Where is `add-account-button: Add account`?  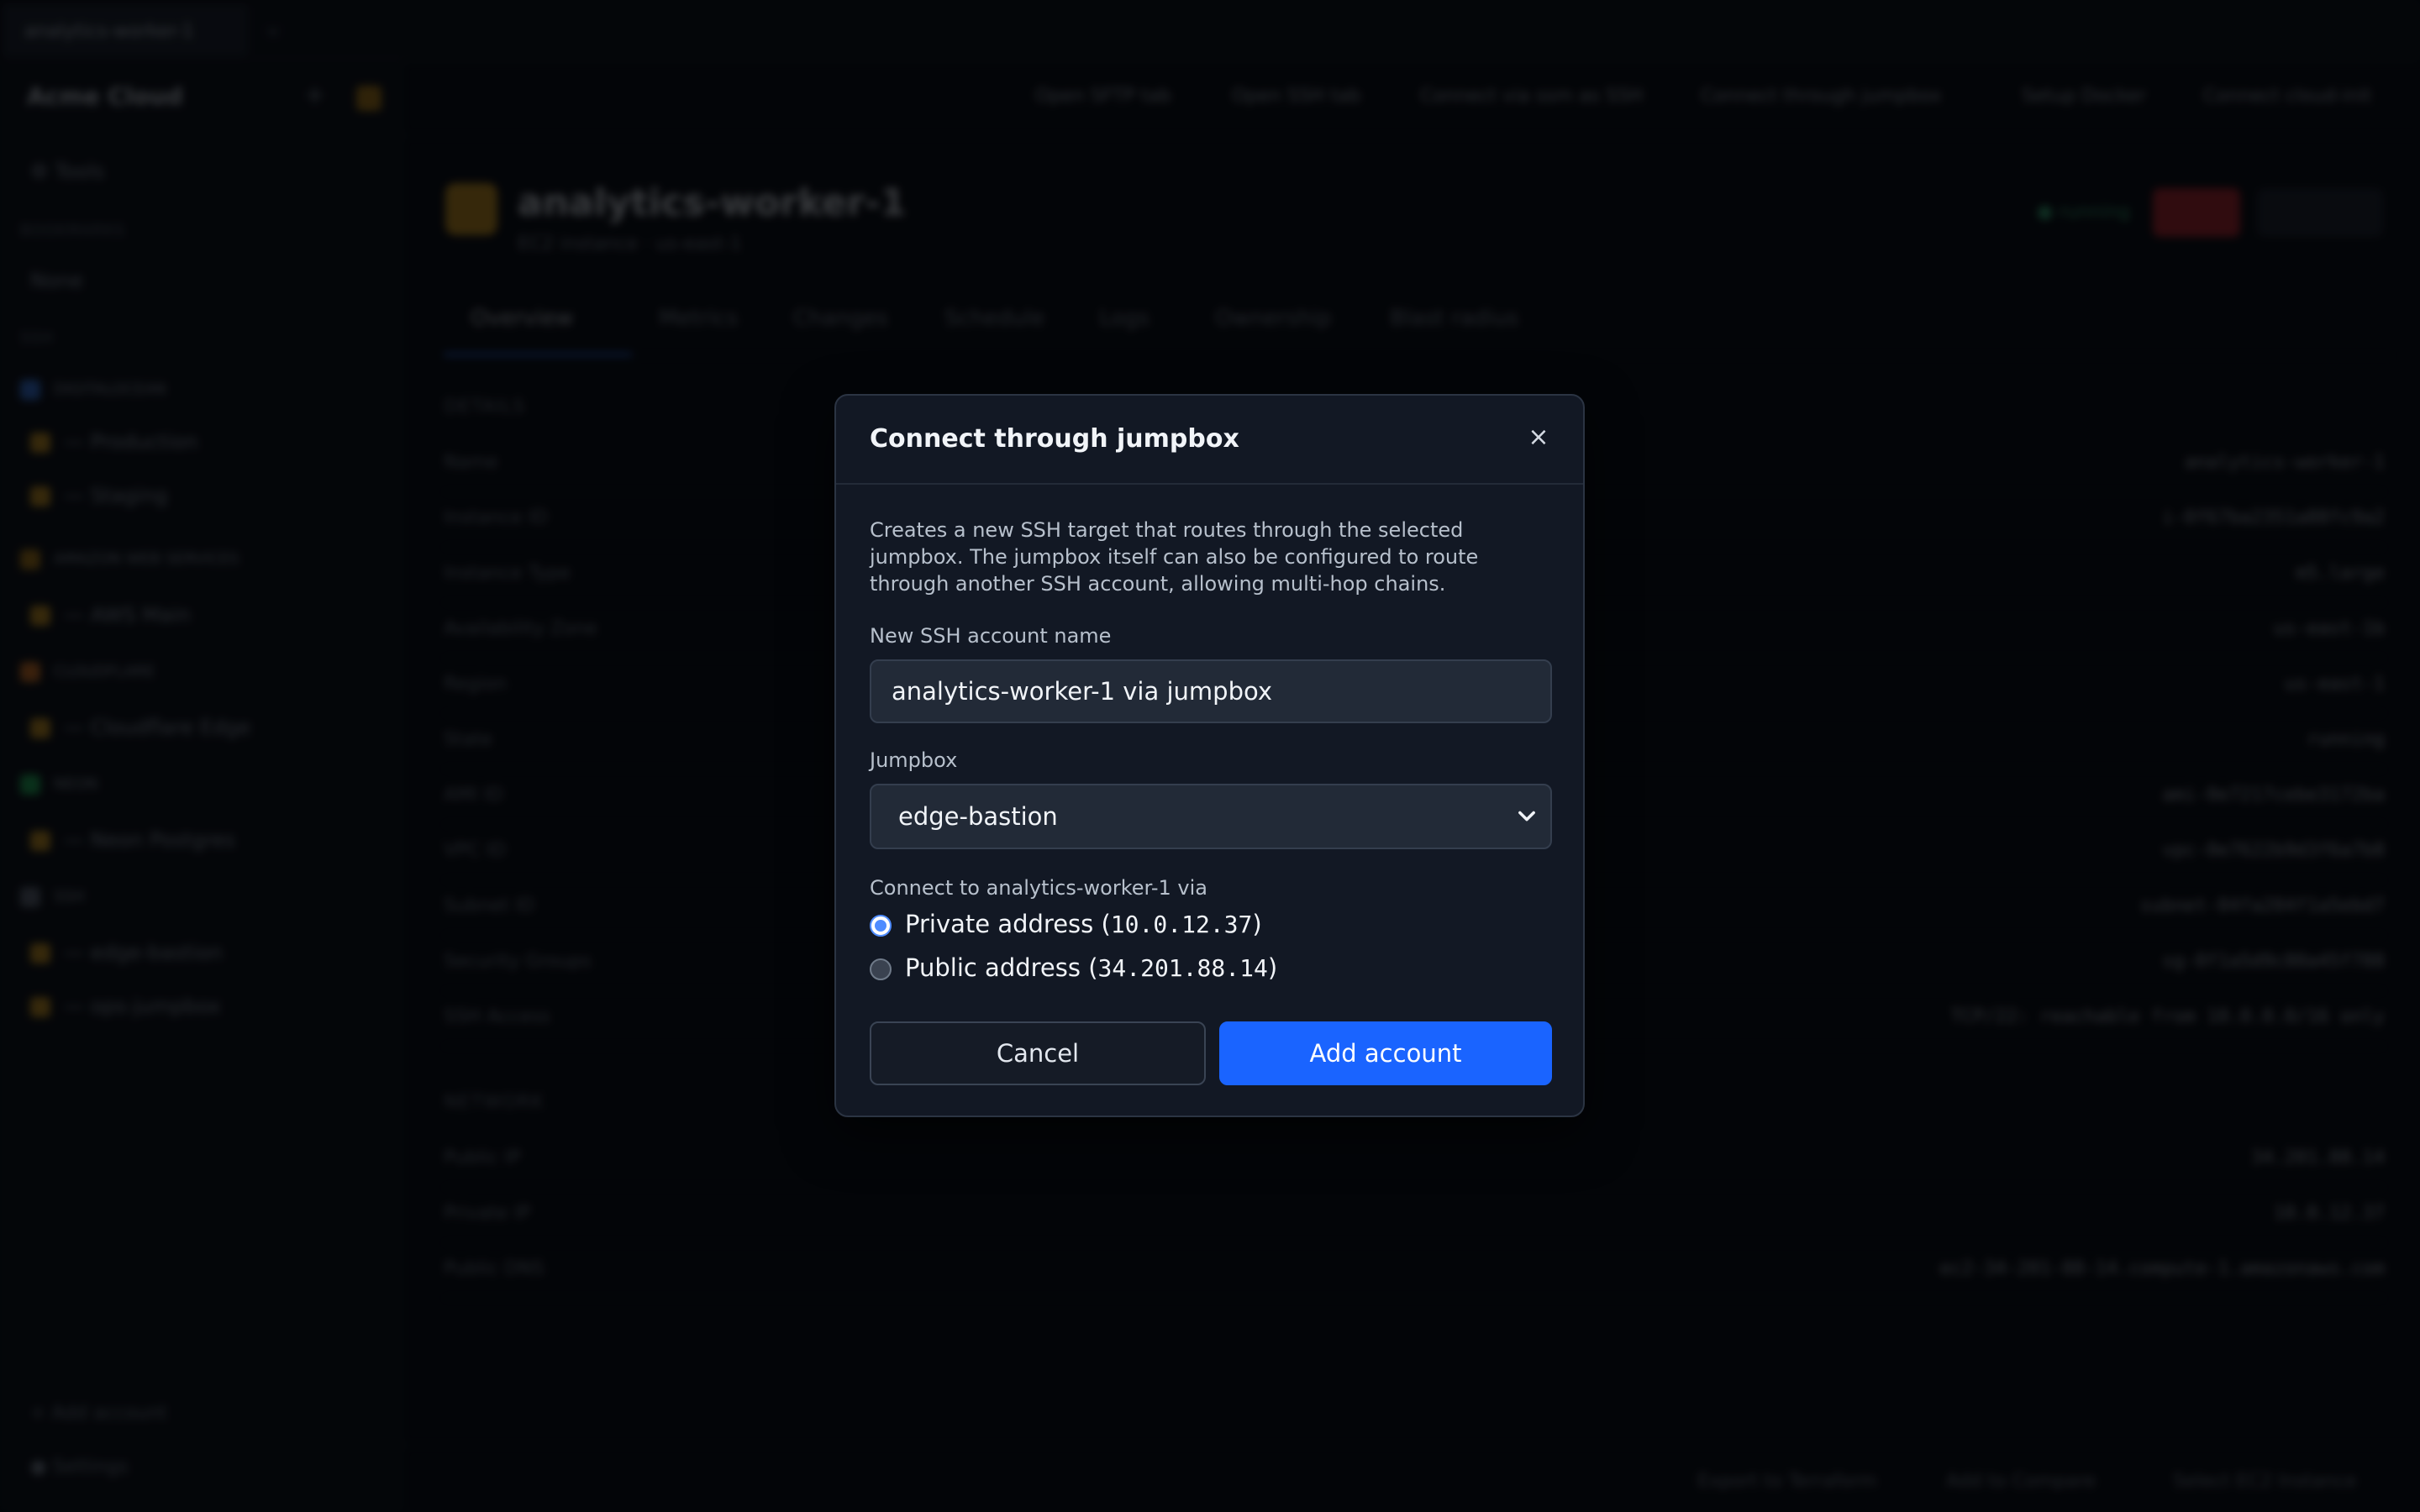 add-account-button: Add account is located at coordinates (1385, 1053).